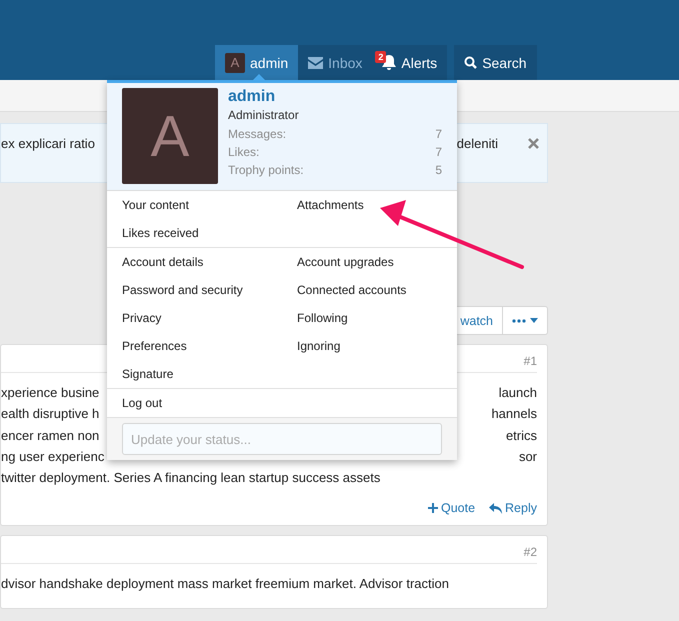 Image resolution: width=679 pixels, height=621 pixels. What do you see at coordinates (50, 415) in the screenshot?
I see `post-text: ealth disruptive h` at bounding box center [50, 415].